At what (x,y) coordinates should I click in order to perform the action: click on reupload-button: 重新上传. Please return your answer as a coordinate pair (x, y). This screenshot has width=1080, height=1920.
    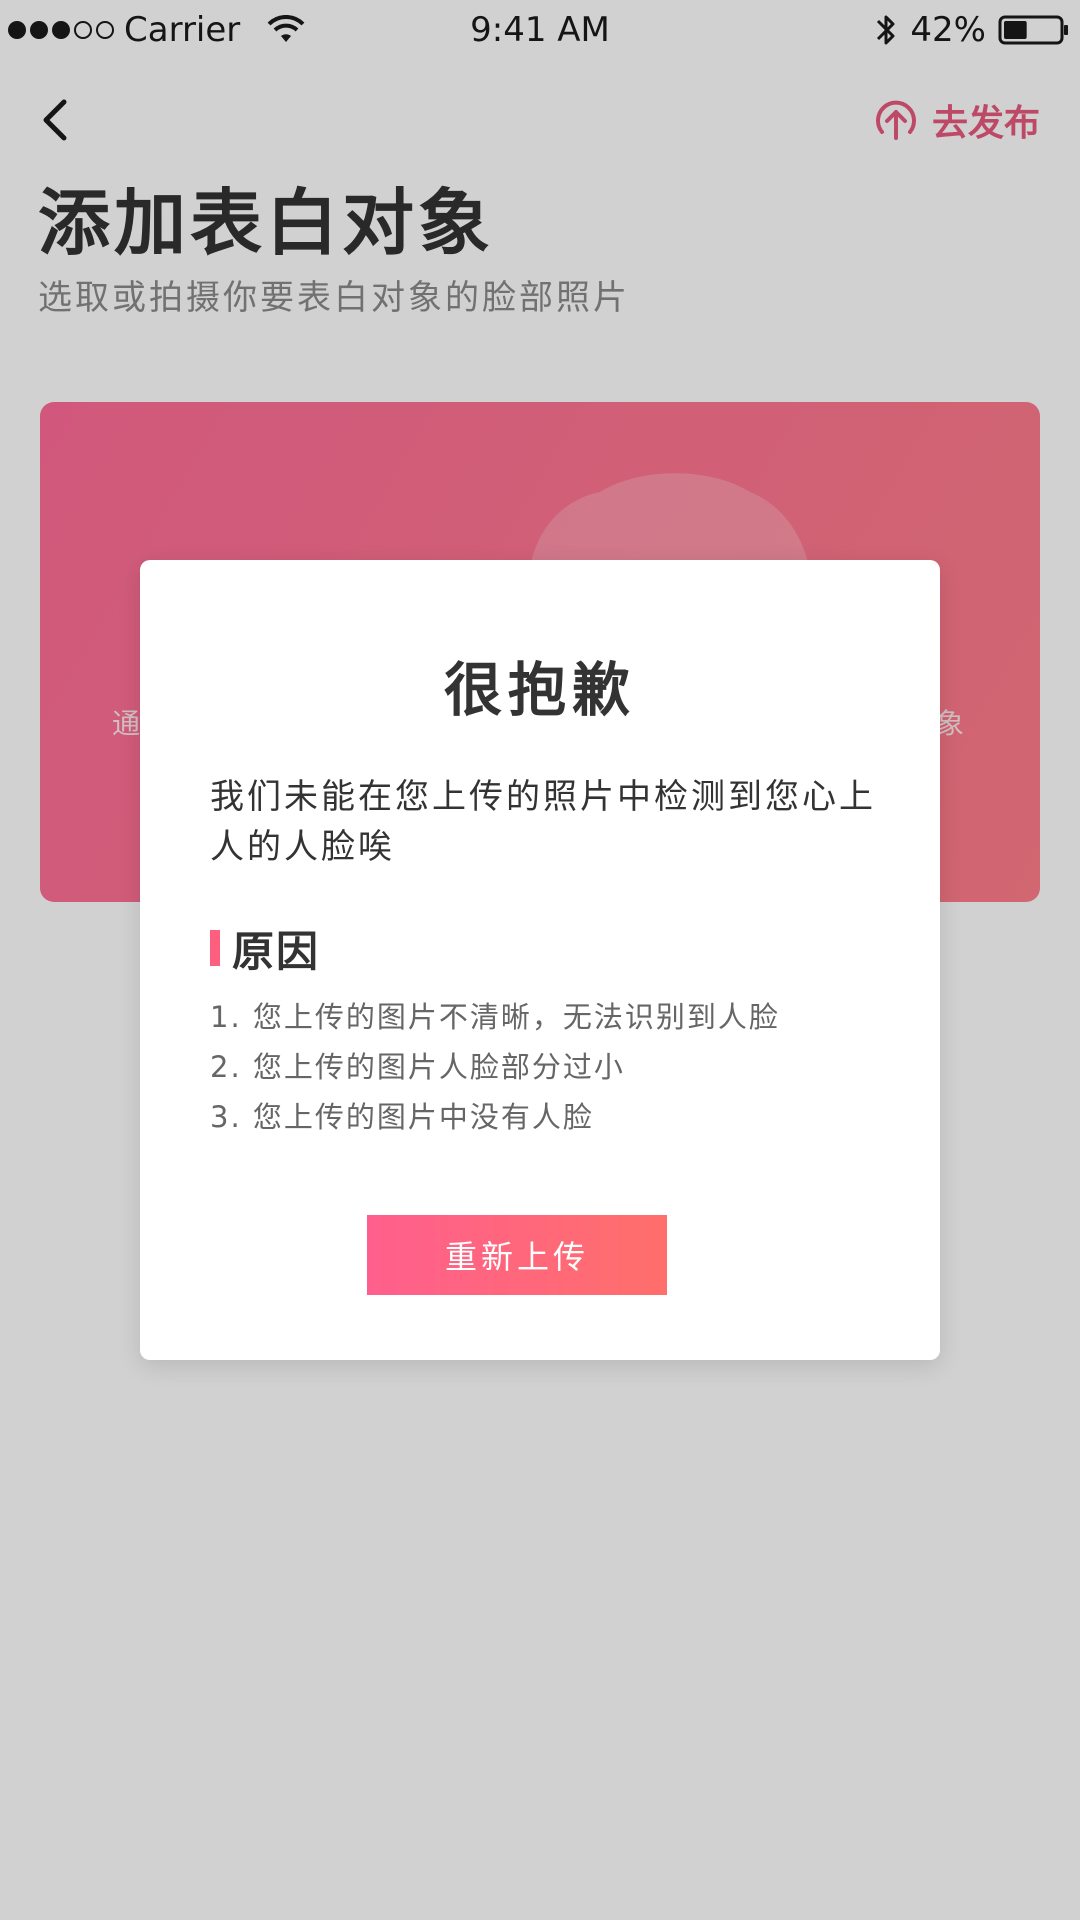
    Looking at the image, I should click on (517, 1255).